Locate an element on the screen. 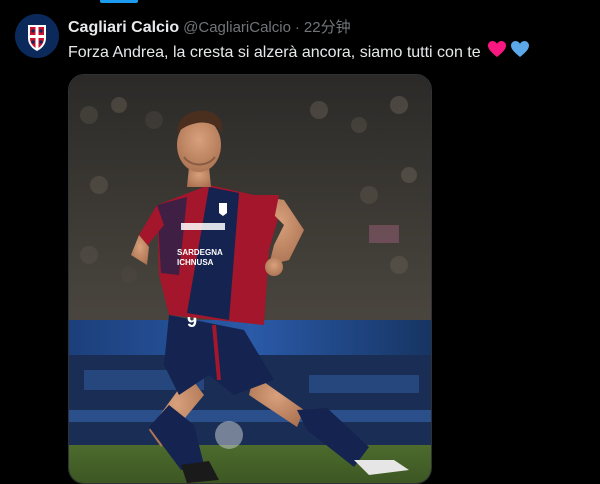  account-name: Cagliari Calcio is located at coordinates (123, 28).